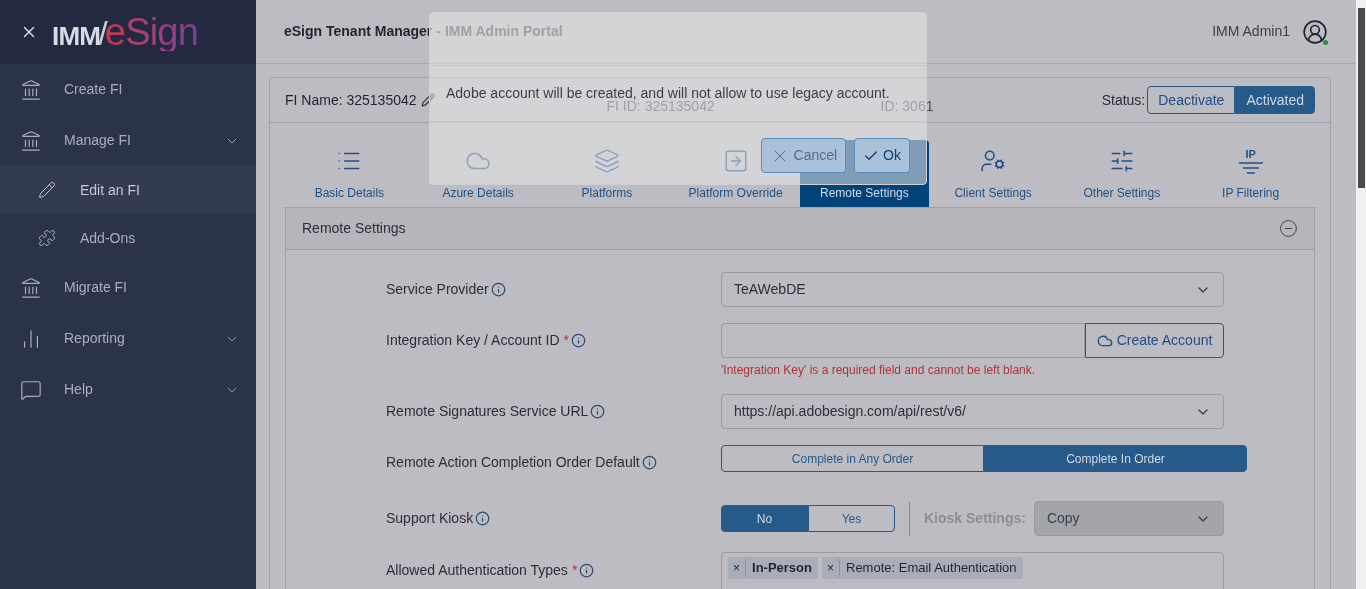 This screenshot has width=1366, height=589. I want to click on help-icon, so click(31, 389).